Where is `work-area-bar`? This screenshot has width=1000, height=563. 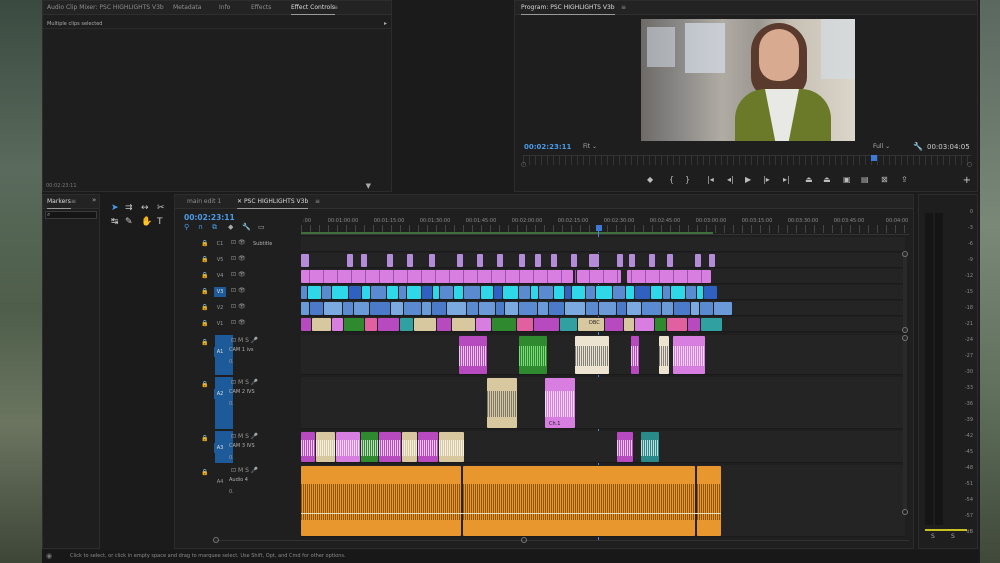
work-area-bar is located at coordinates (507, 233).